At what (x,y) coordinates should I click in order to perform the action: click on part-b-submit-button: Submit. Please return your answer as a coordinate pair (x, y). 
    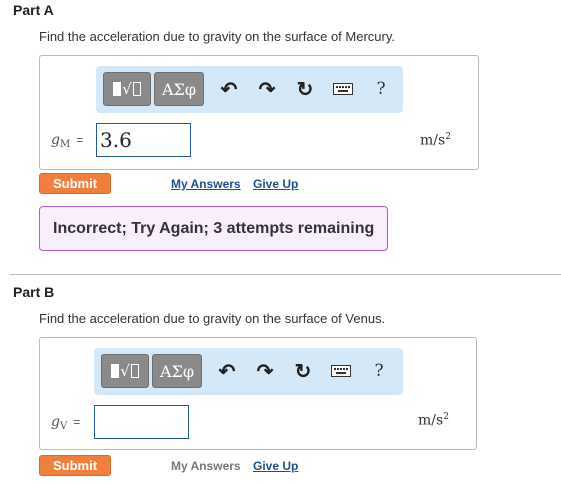
    Looking at the image, I should click on (75, 465).